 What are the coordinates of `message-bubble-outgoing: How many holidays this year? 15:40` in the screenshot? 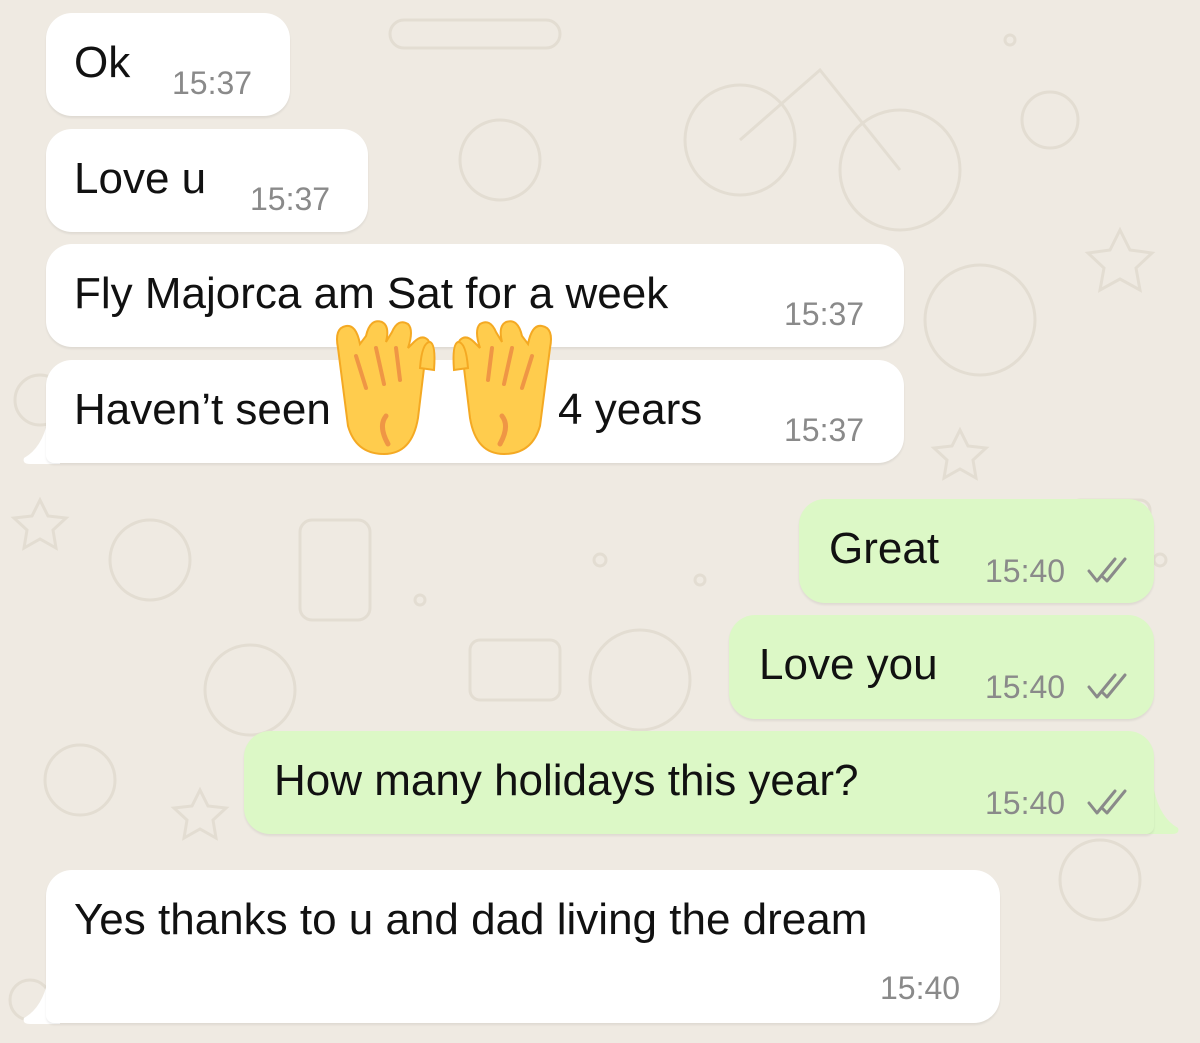 It's located at (699, 782).